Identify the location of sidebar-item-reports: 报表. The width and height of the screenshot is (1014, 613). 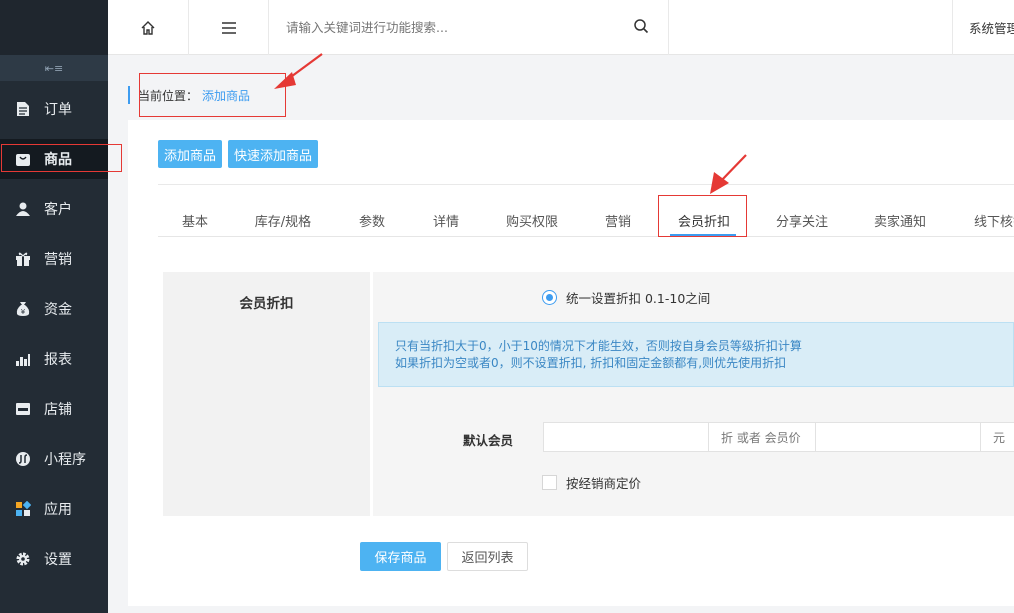
(54, 359).